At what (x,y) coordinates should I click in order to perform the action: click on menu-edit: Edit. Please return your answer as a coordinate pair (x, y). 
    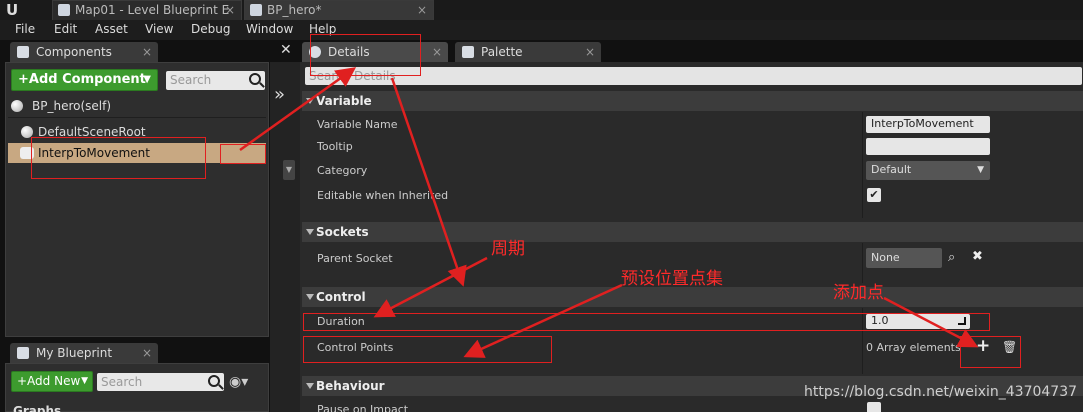
    Looking at the image, I should click on (65, 29).